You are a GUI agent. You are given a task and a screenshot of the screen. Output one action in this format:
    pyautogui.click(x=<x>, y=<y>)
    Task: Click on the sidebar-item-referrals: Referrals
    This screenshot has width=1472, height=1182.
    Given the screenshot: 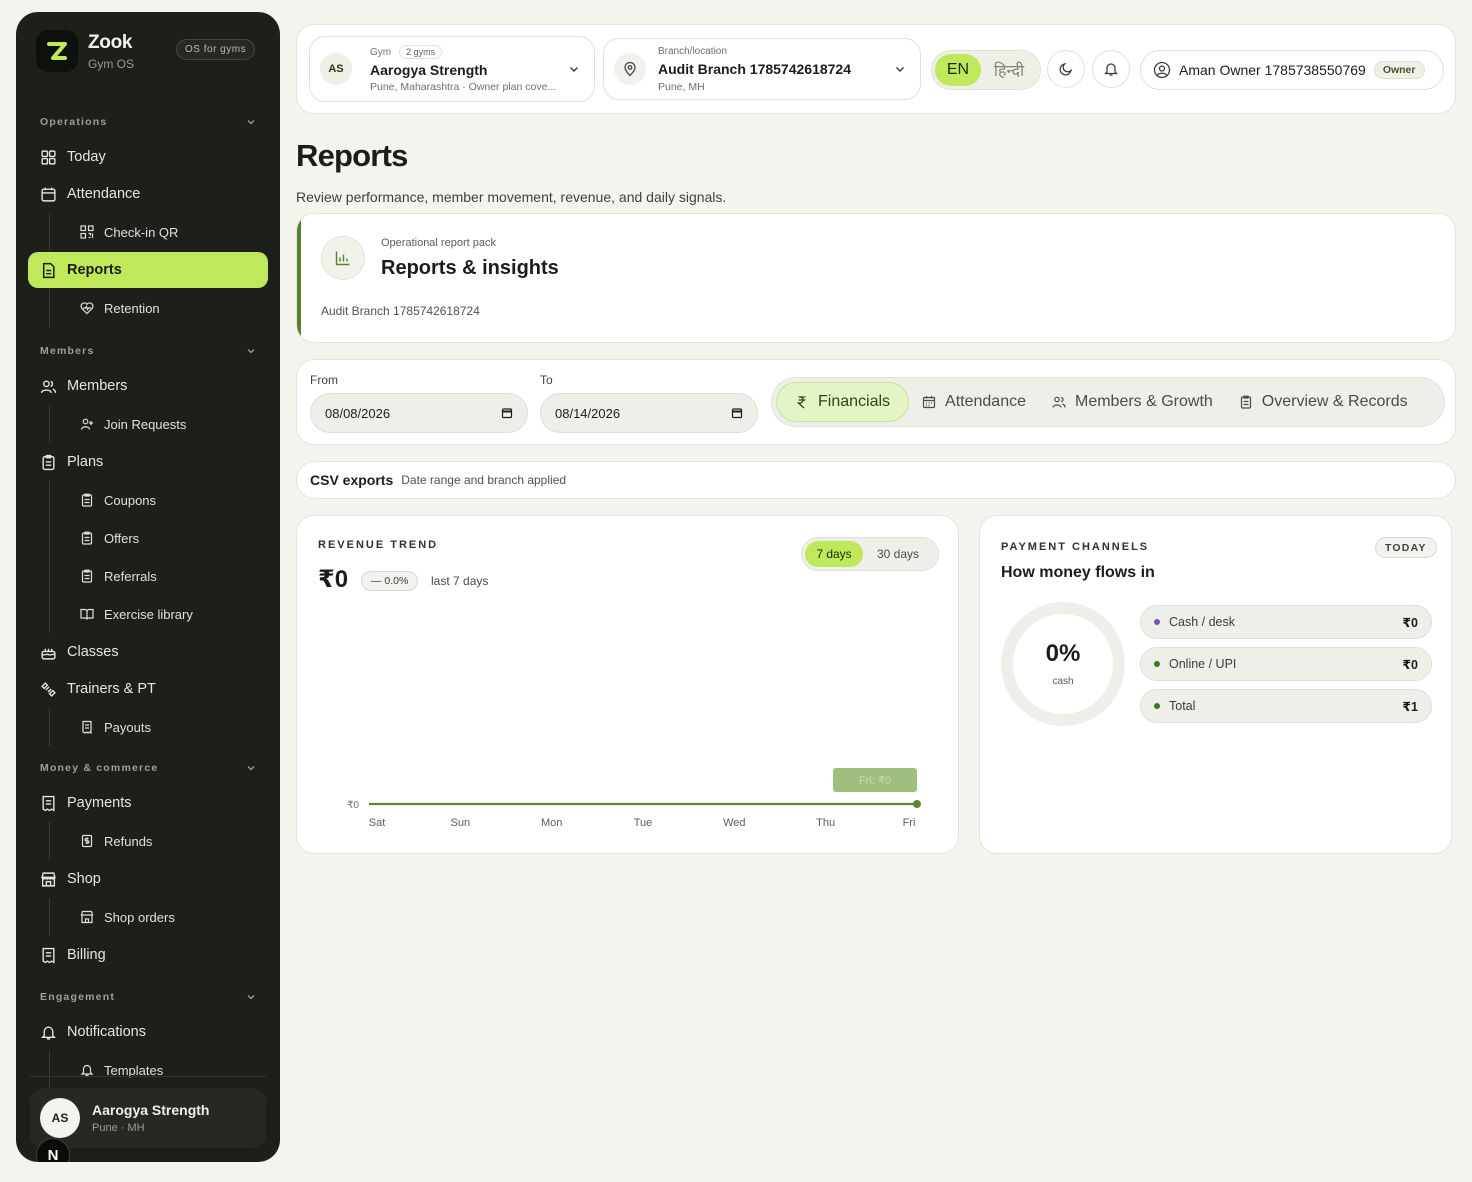 What is the action you would take?
    pyautogui.click(x=148, y=576)
    